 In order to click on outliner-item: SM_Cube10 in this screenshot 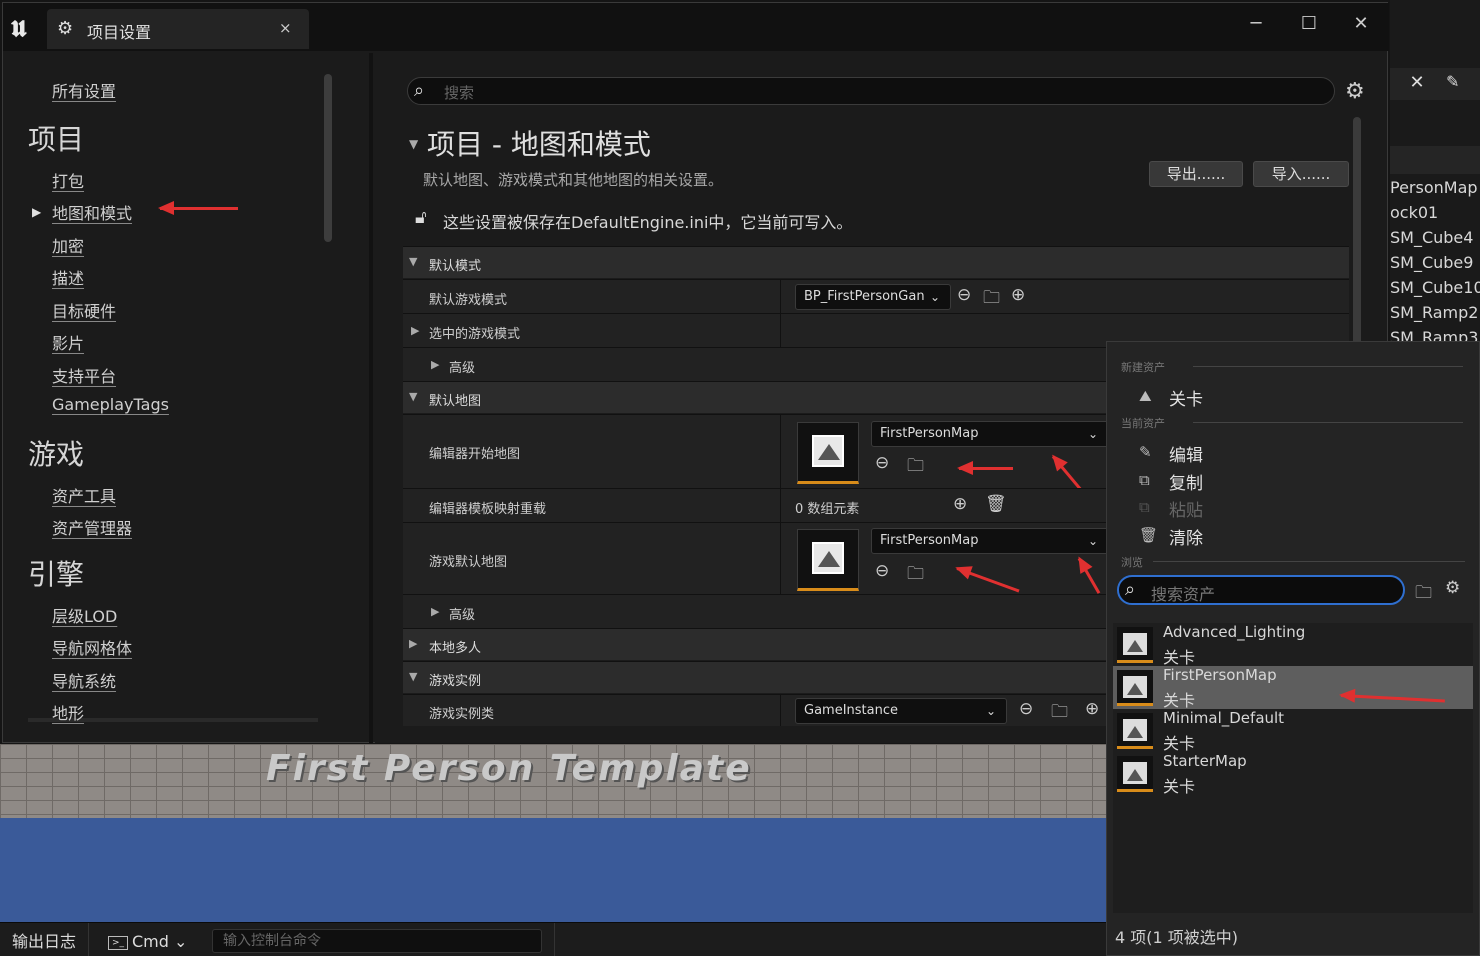, I will do `click(1435, 290)`.